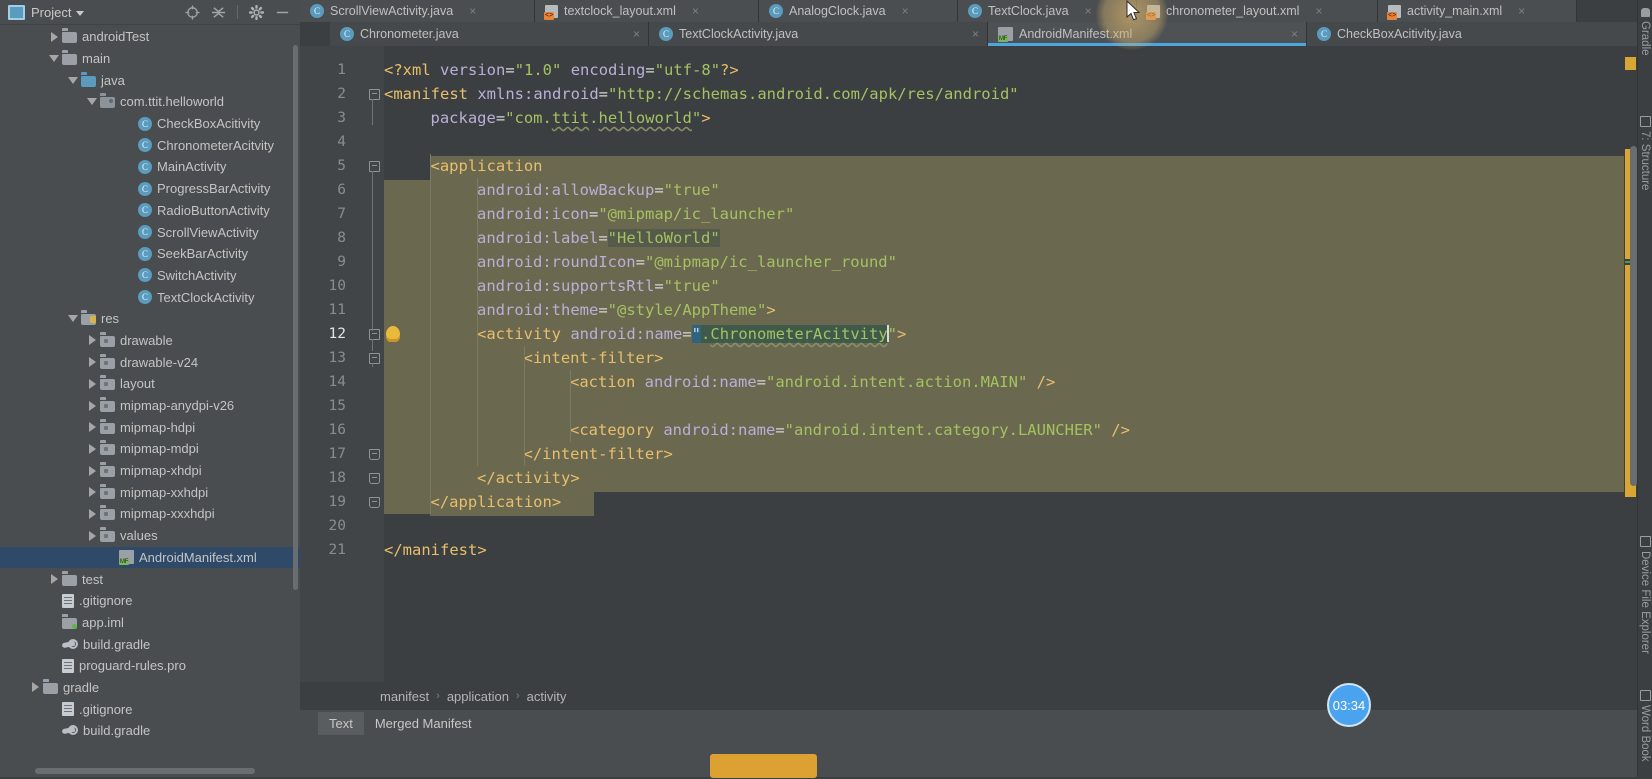  What do you see at coordinates (150, 514) in the screenshot?
I see `tree-item-mipmap-xxxhdpi: mipmap-xxxhdpi` at bounding box center [150, 514].